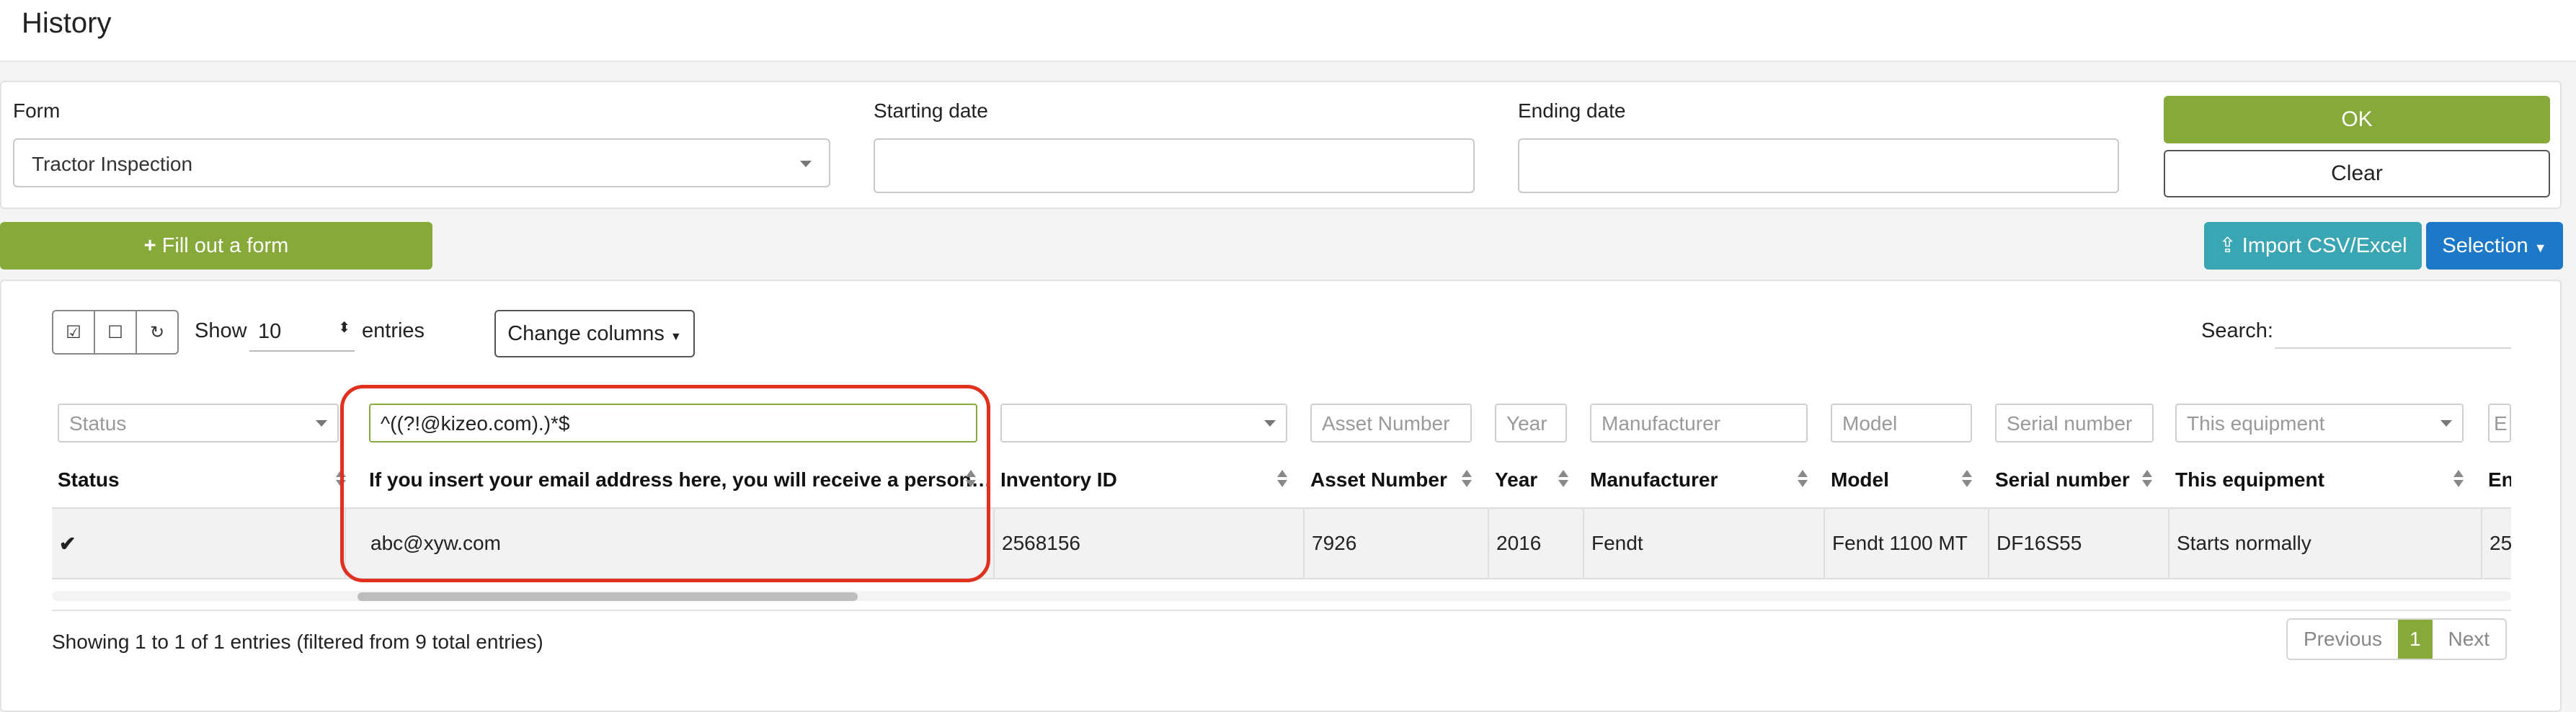  I want to click on page-header, so click(1288, 31).